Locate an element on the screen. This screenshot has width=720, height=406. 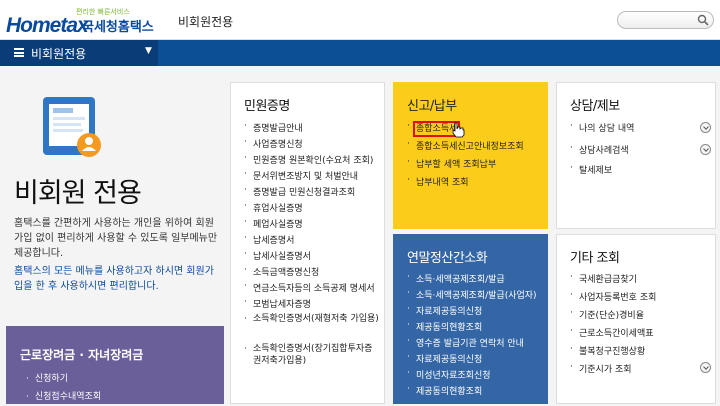
top-header: Hometax 편리한 빠른서비스 국세청홈택스 비회원전용 is located at coordinates (360, 20).